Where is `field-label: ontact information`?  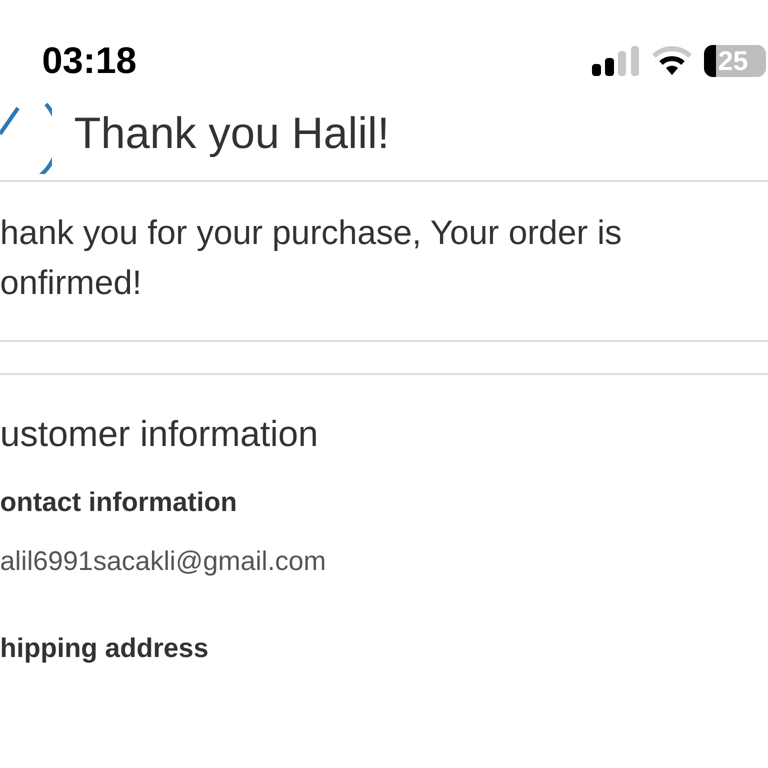 field-label: ontact information is located at coordinates (119, 502).